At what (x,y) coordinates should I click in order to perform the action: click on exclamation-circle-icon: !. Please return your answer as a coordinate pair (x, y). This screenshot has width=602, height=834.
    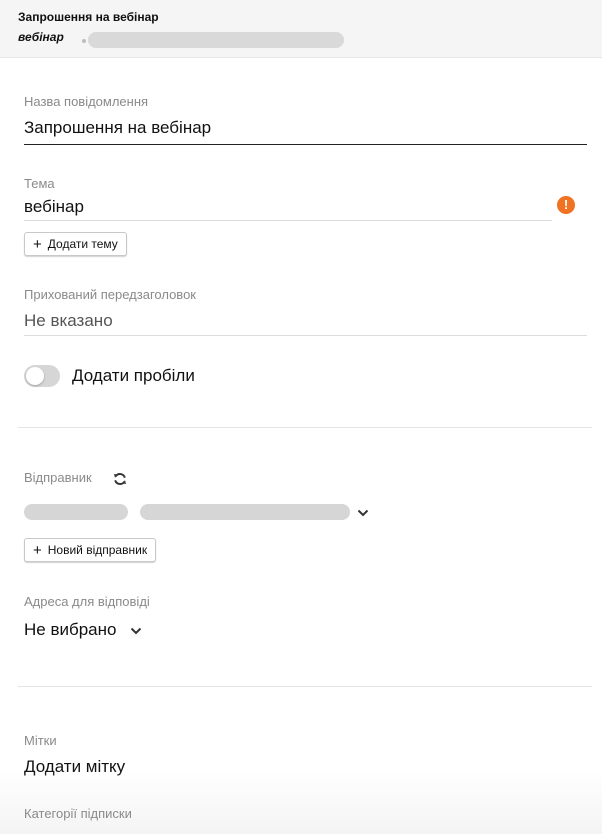
    Looking at the image, I should click on (566, 205).